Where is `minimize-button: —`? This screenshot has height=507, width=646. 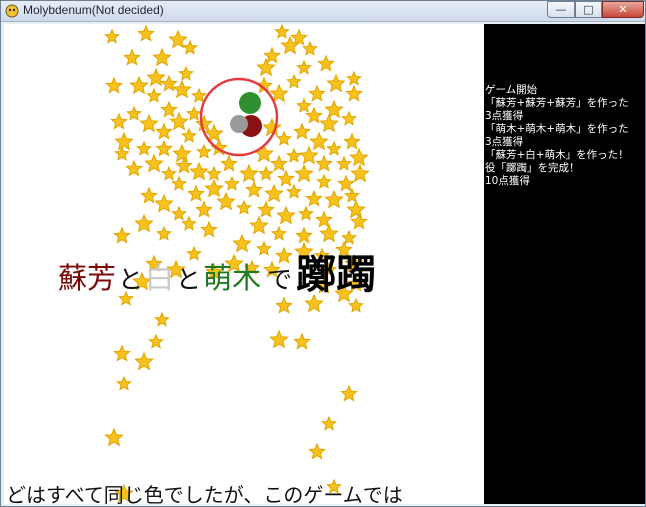
minimize-button: — is located at coordinates (561, 9).